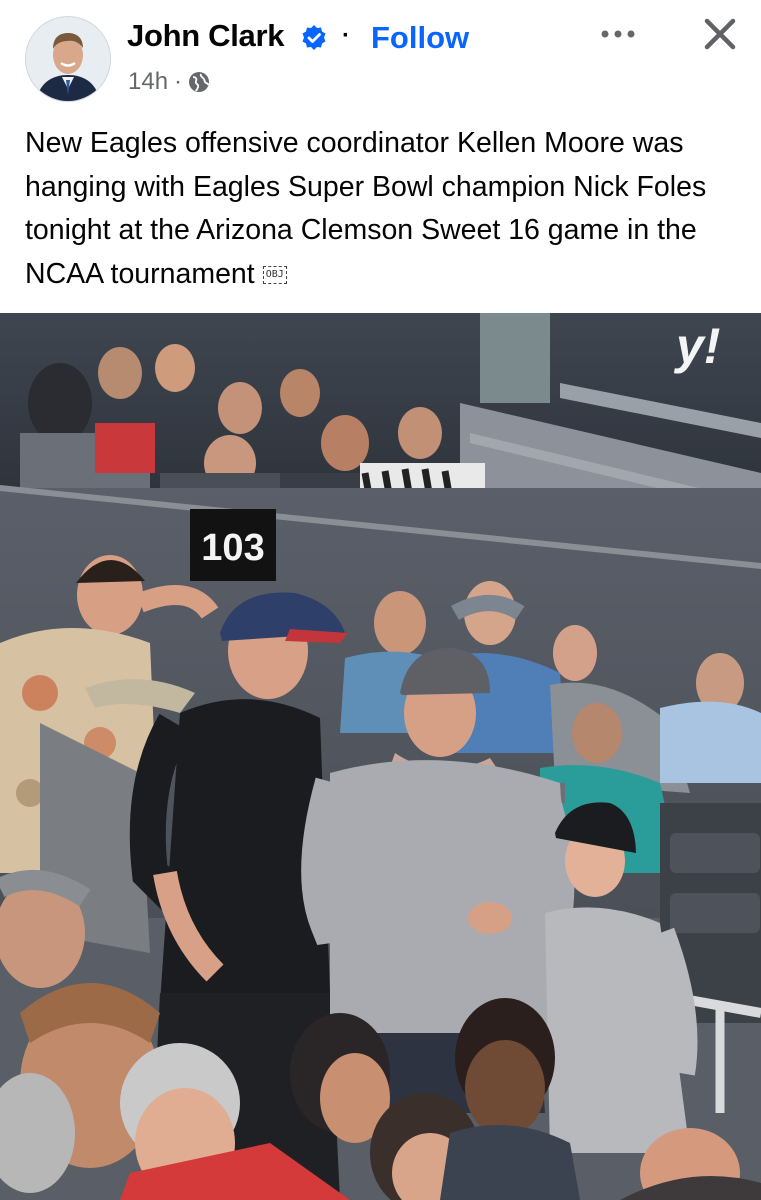  What do you see at coordinates (314, 37) in the screenshot?
I see `verified-badge-icon` at bounding box center [314, 37].